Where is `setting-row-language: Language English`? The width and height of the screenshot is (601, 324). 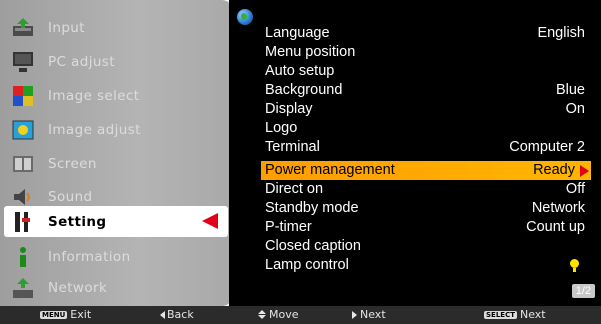 setting-row-language: Language English is located at coordinates (426, 33).